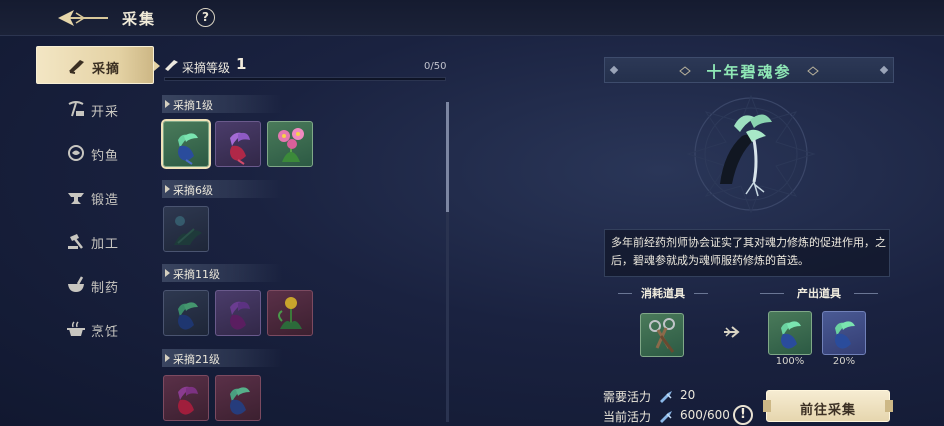 This screenshot has width=944, height=426. I want to click on output-chance: 100%, so click(790, 361).